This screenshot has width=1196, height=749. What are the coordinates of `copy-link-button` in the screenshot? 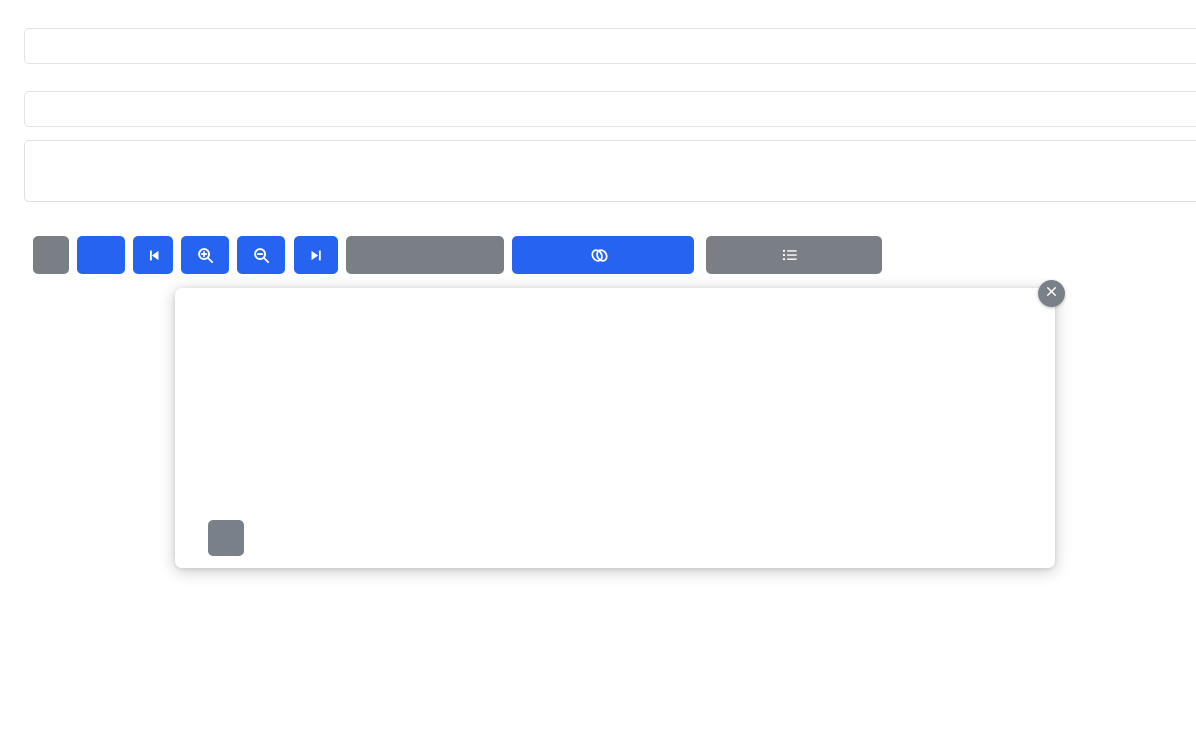 It's located at (603, 255).